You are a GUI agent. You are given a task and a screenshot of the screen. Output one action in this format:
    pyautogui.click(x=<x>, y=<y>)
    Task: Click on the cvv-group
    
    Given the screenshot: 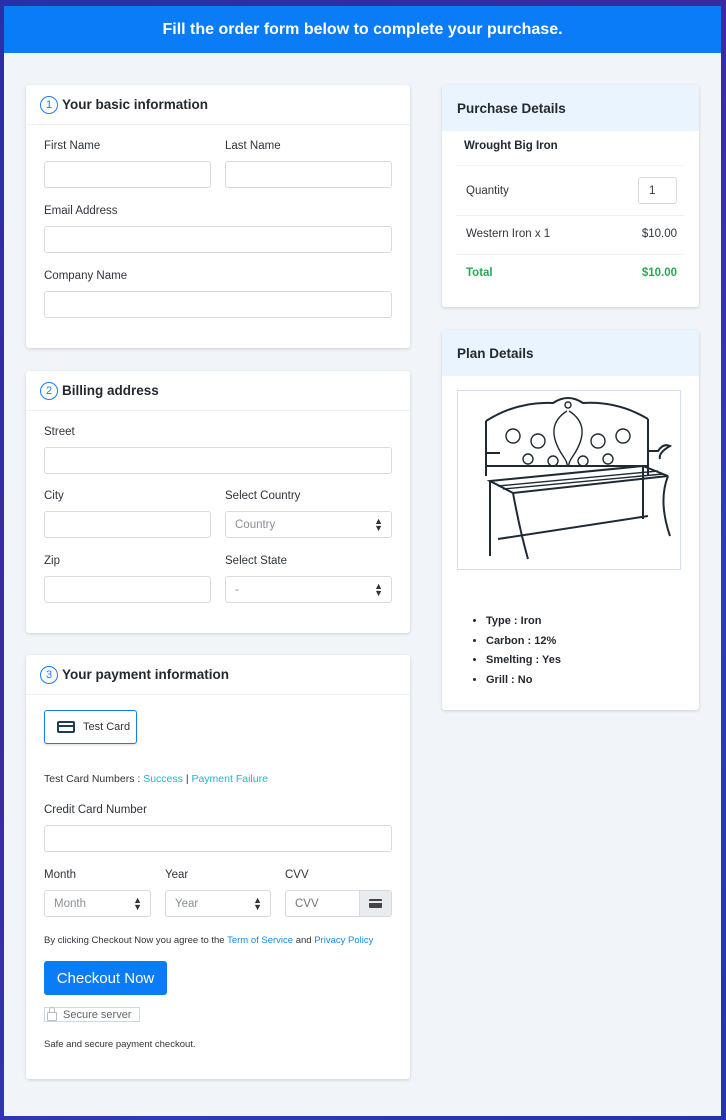 What is the action you would take?
    pyautogui.click(x=338, y=903)
    